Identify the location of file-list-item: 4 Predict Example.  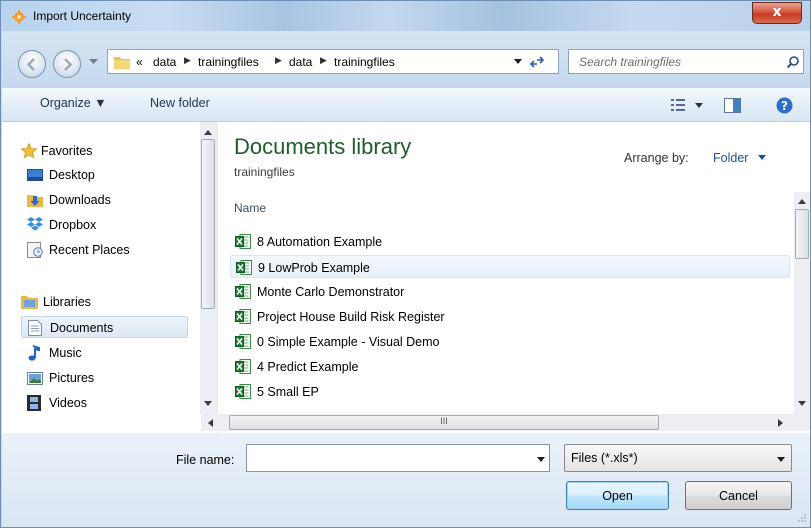
(510, 366).